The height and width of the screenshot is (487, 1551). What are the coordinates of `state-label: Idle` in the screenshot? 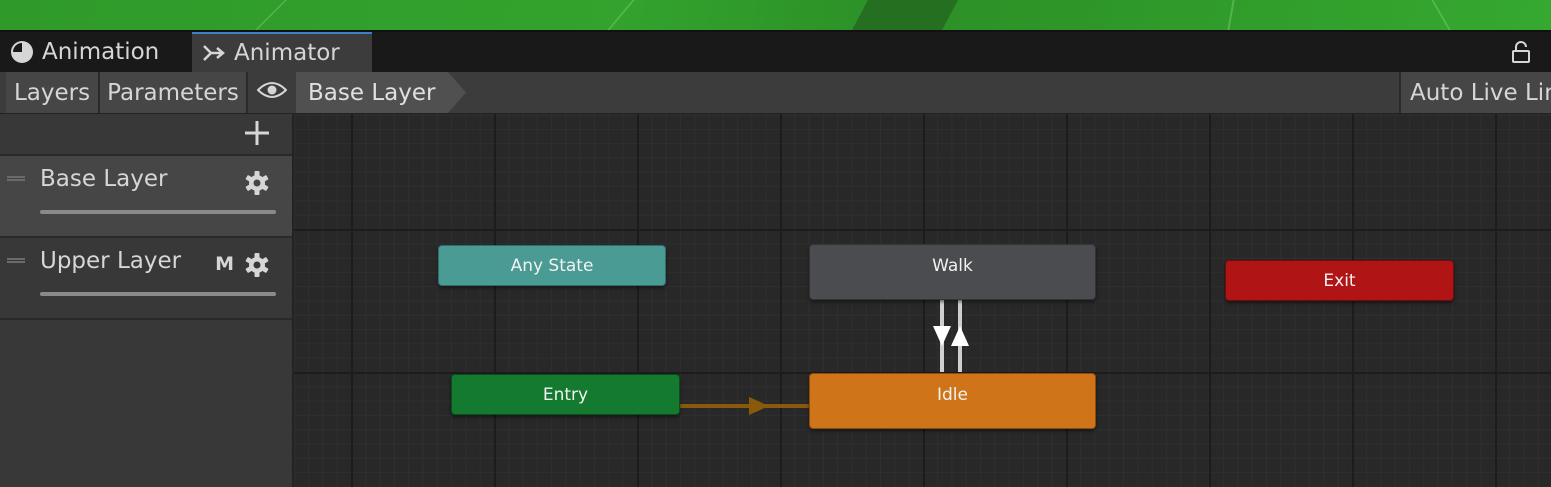 It's located at (952, 395).